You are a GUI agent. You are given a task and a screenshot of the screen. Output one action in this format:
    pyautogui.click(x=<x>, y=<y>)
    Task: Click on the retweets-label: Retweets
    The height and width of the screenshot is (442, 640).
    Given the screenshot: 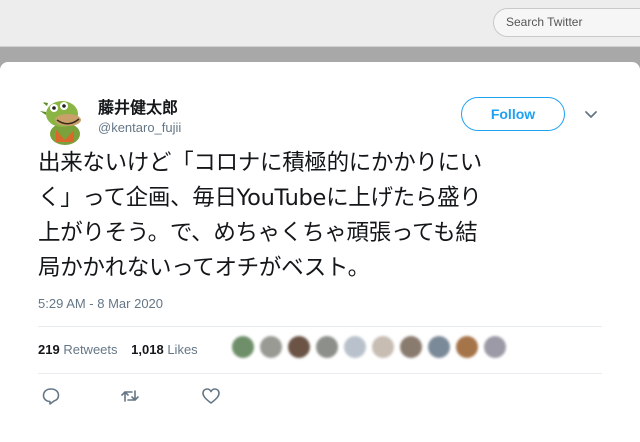 What is the action you would take?
    pyautogui.click(x=90, y=349)
    